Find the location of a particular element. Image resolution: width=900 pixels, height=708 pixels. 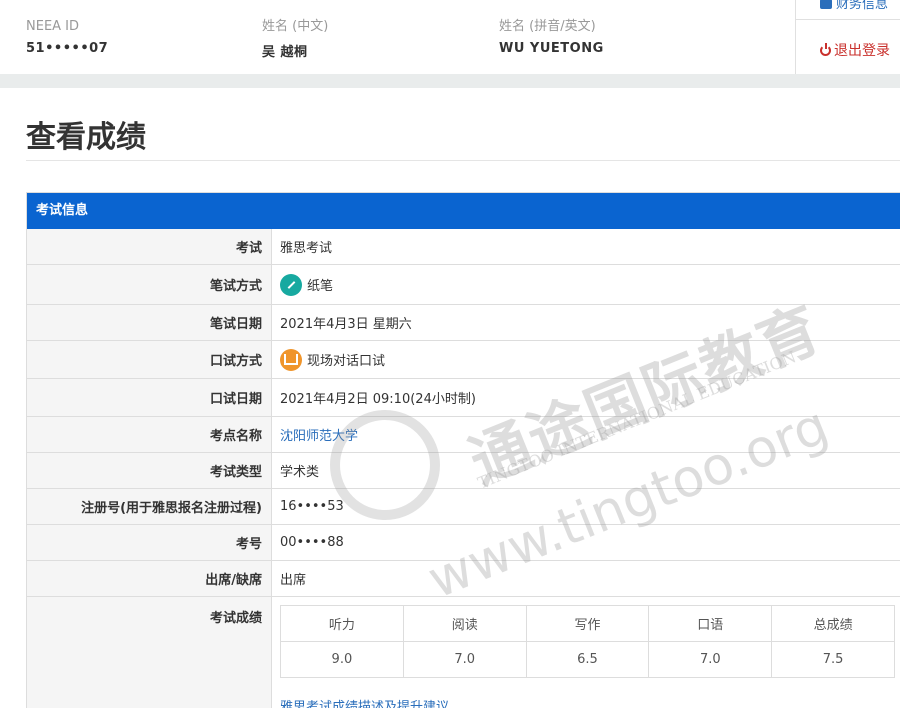

test-centre-link: 沈阳师范大学 is located at coordinates (319, 434).